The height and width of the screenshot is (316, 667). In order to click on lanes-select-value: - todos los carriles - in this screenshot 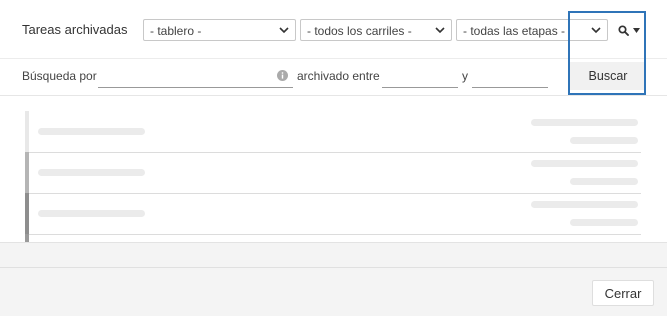, I will do `click(359, 31)`.